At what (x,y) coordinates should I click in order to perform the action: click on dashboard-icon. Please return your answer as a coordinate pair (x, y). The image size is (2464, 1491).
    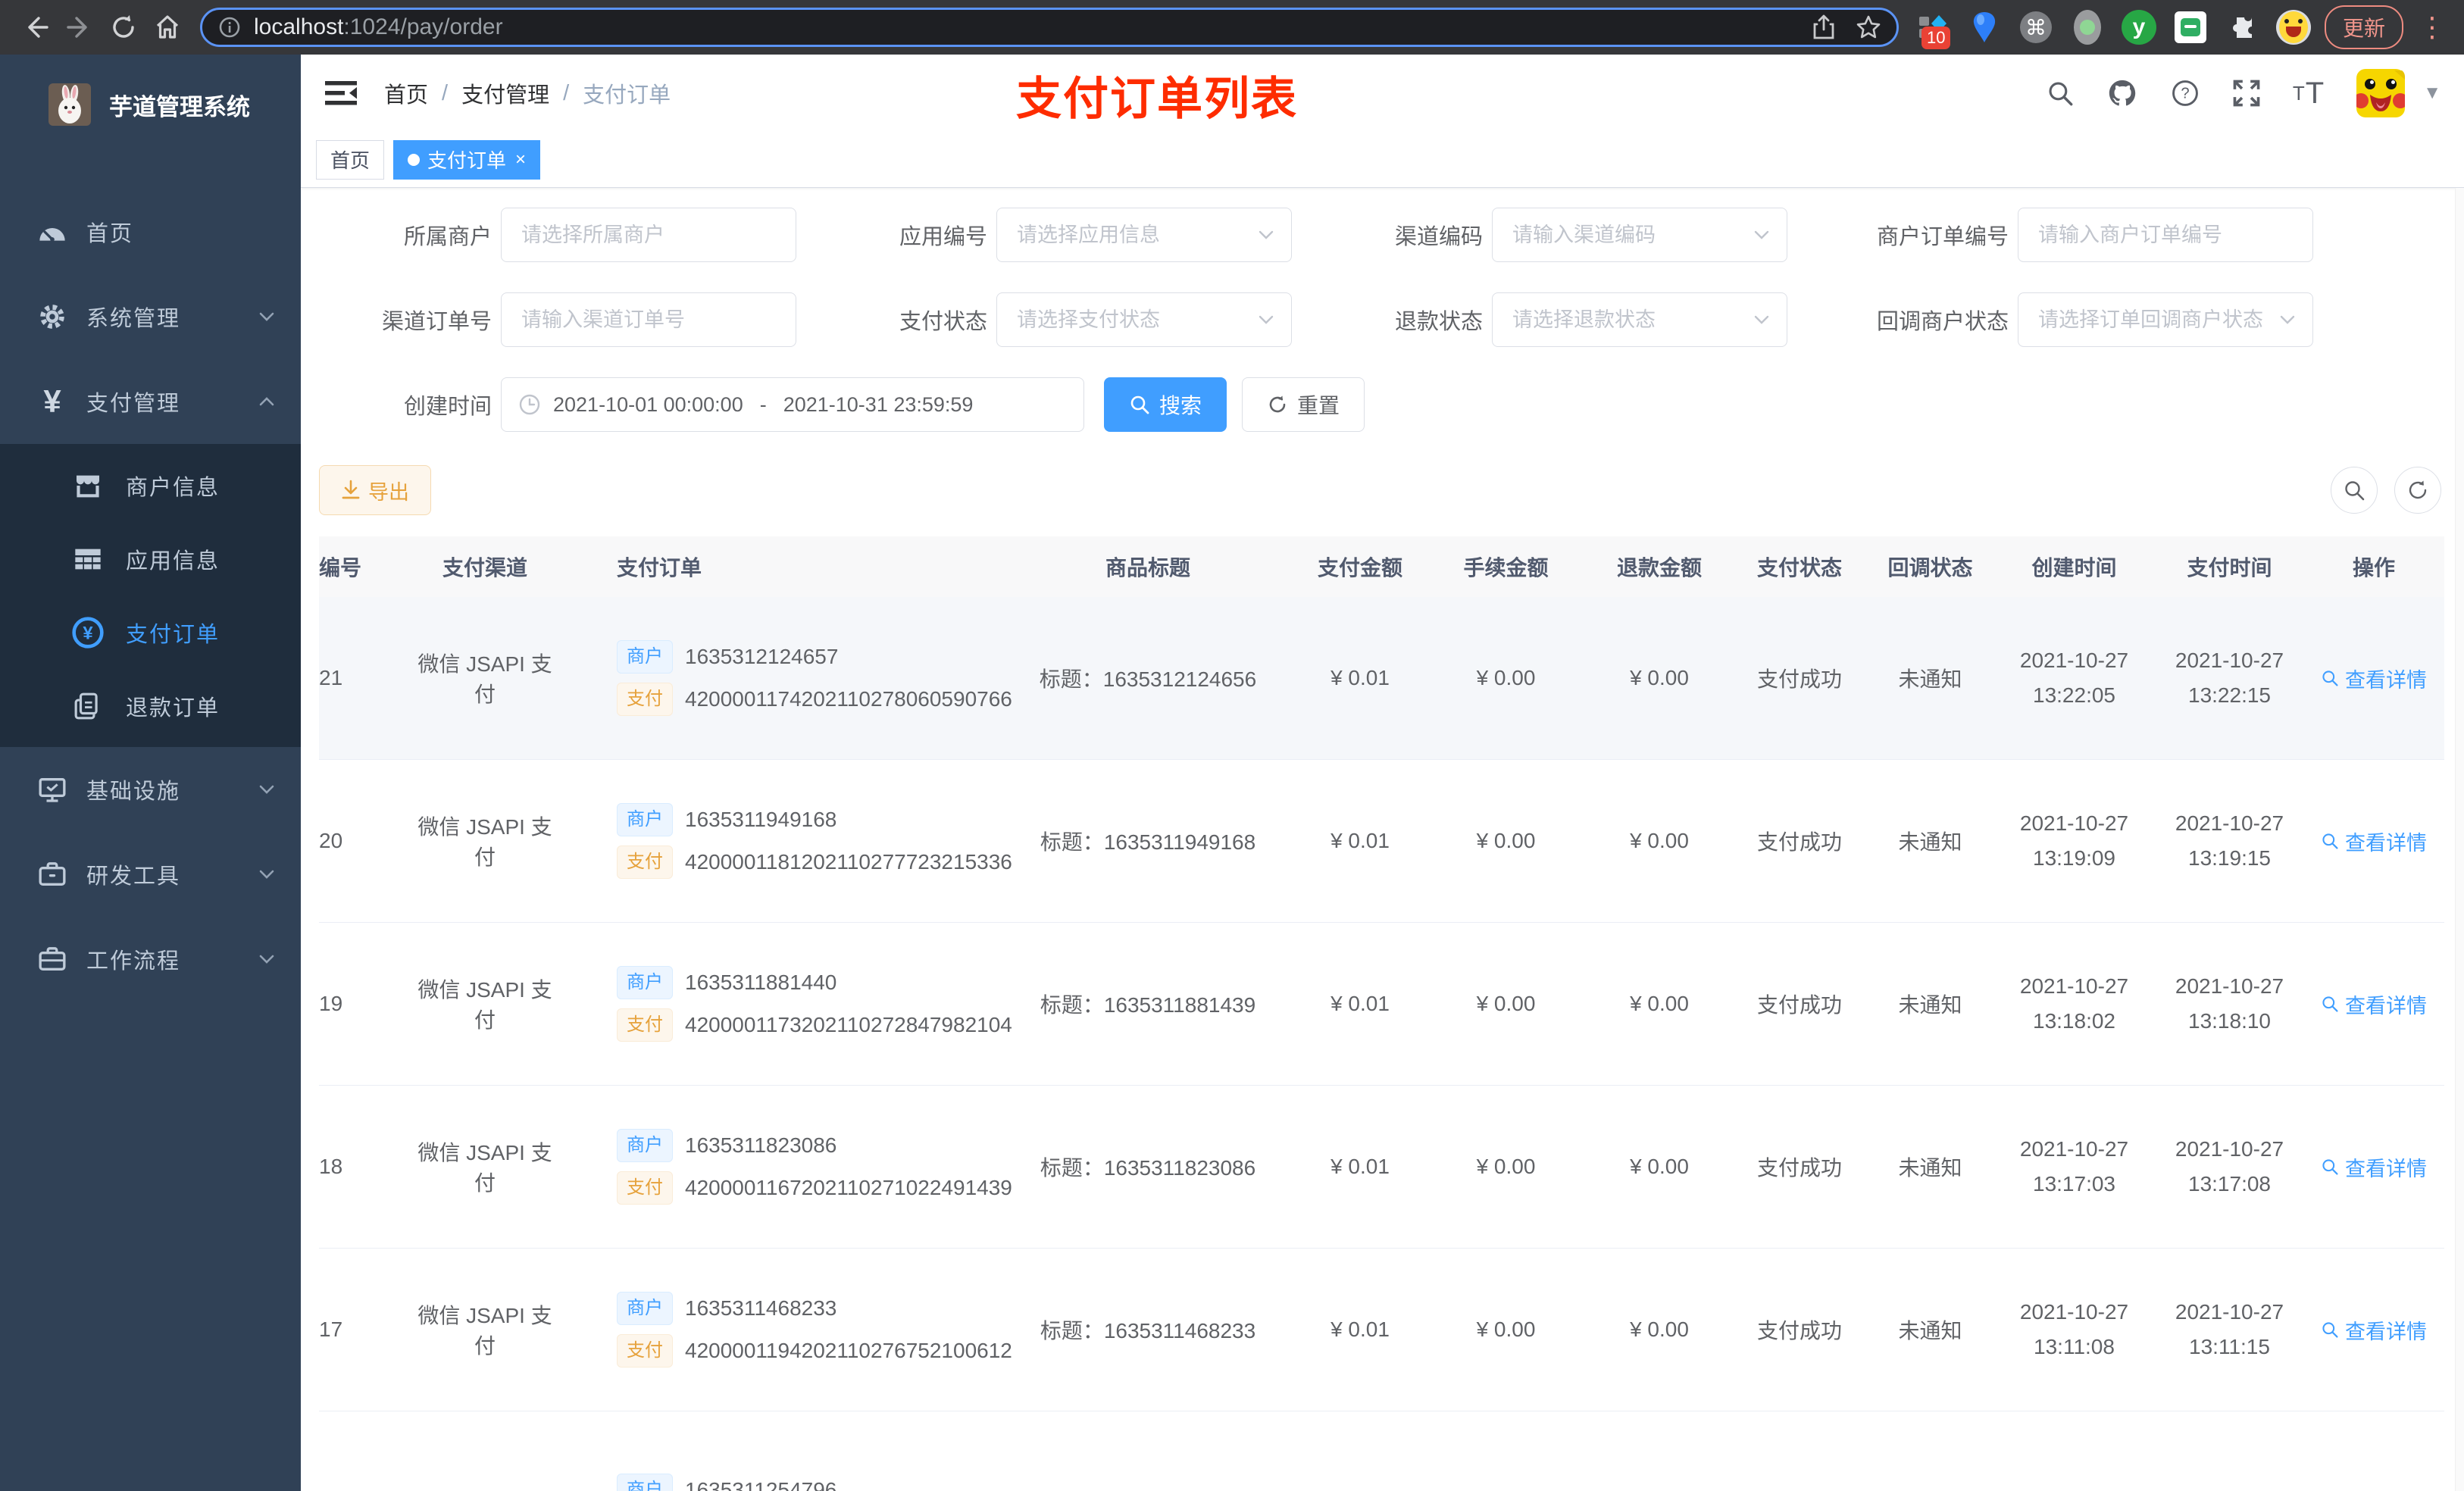
    Looking at the image, I should click on (52, 232).